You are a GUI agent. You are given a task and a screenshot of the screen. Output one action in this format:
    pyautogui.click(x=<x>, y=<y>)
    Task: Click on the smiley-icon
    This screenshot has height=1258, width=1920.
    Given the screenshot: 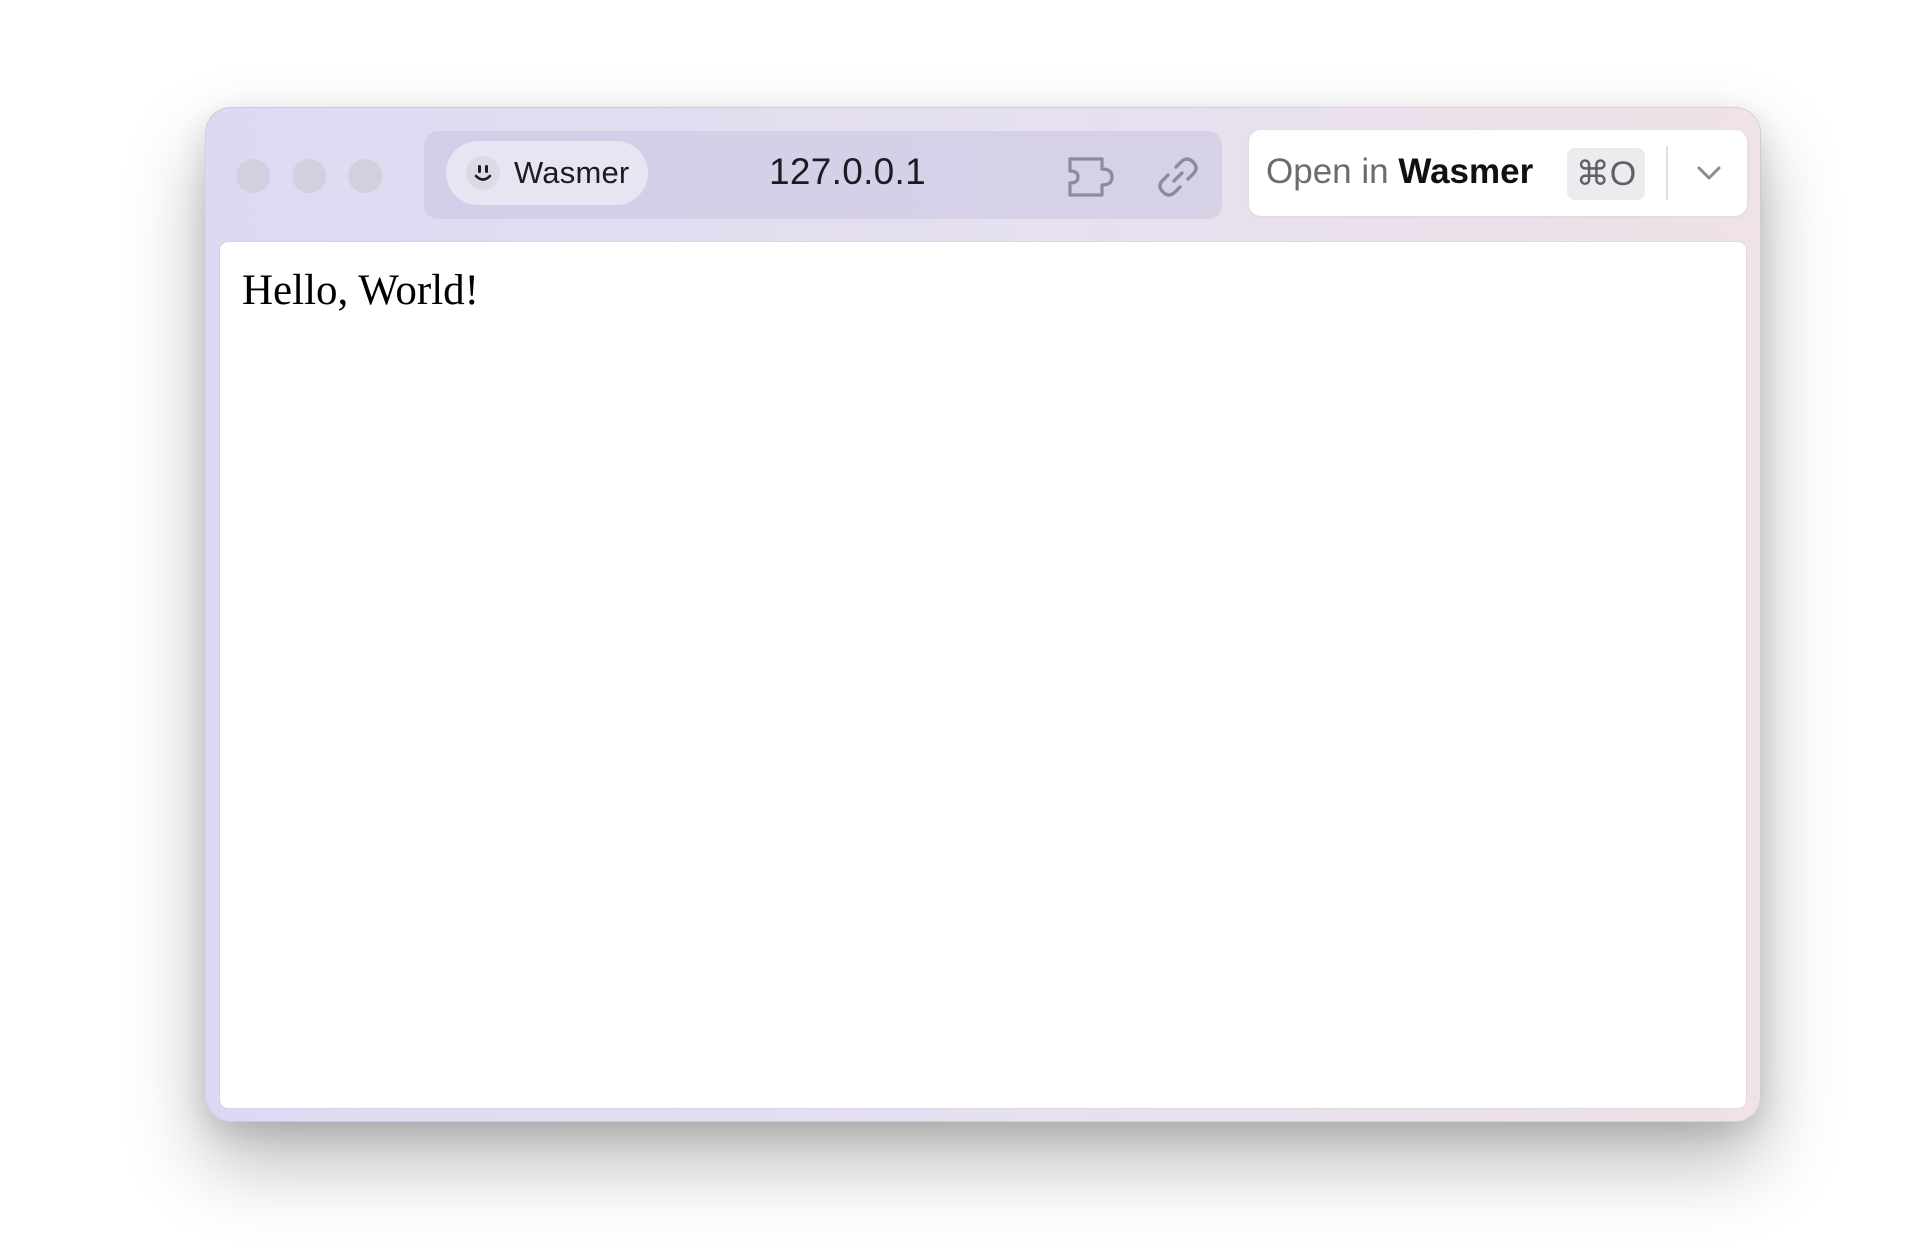 What is the action you would take?
    pyautogui.click(x=483, y=173)
    